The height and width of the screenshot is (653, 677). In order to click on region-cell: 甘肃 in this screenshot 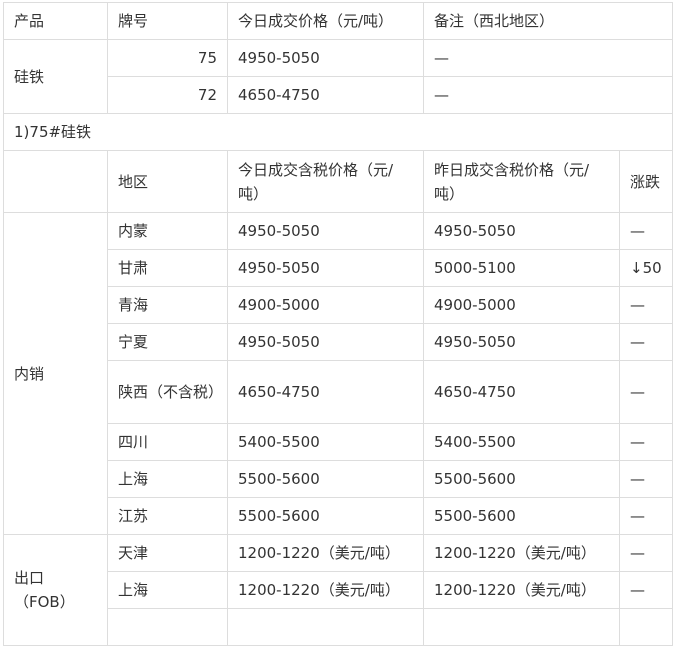, I will do `click(167, 268)`.